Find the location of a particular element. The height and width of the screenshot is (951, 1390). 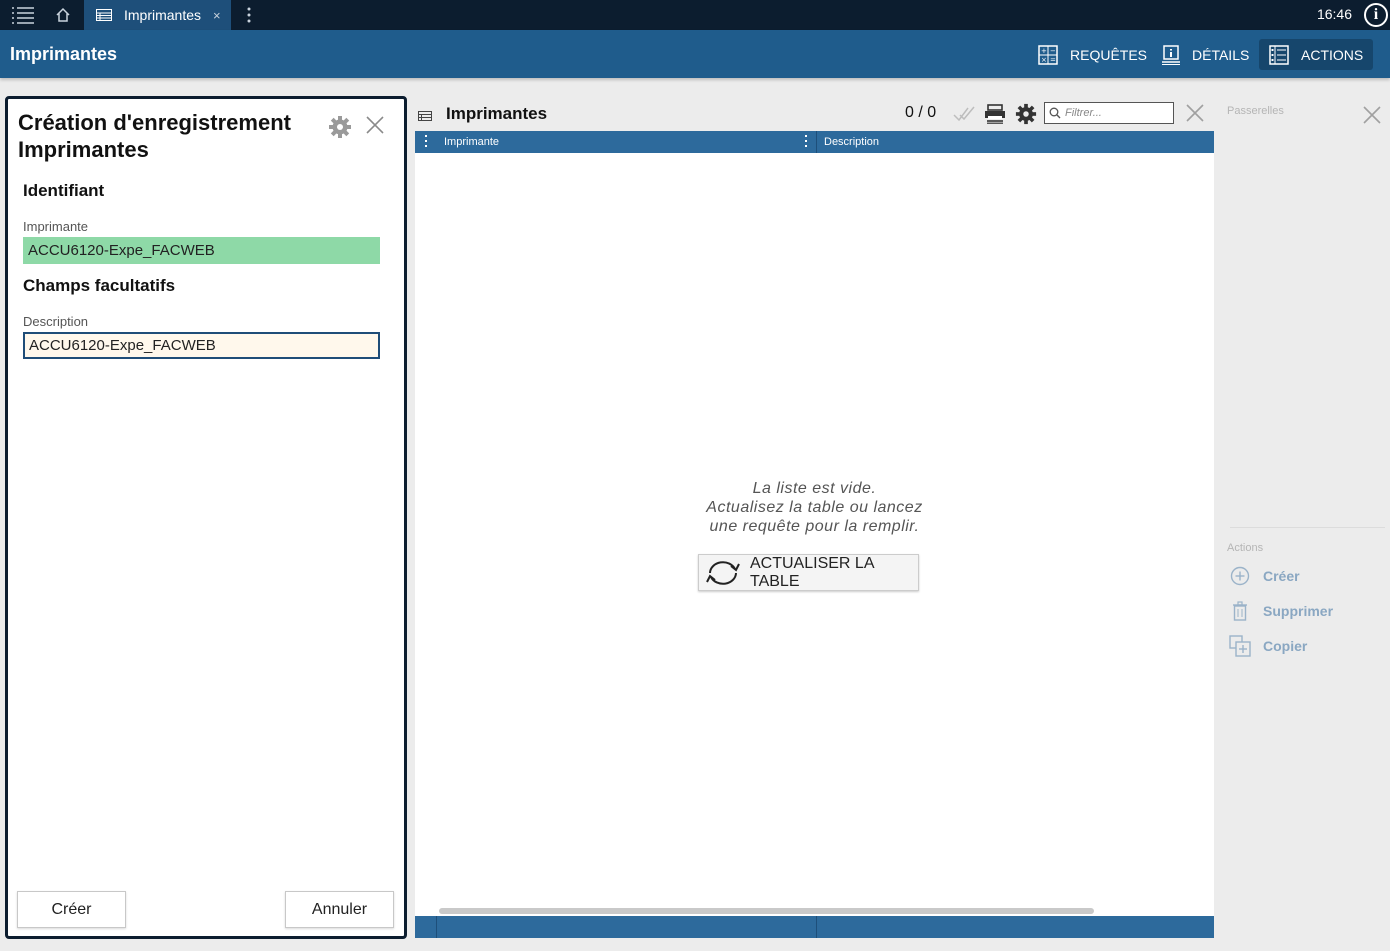

list-icon is located at coordinates (425, 117).